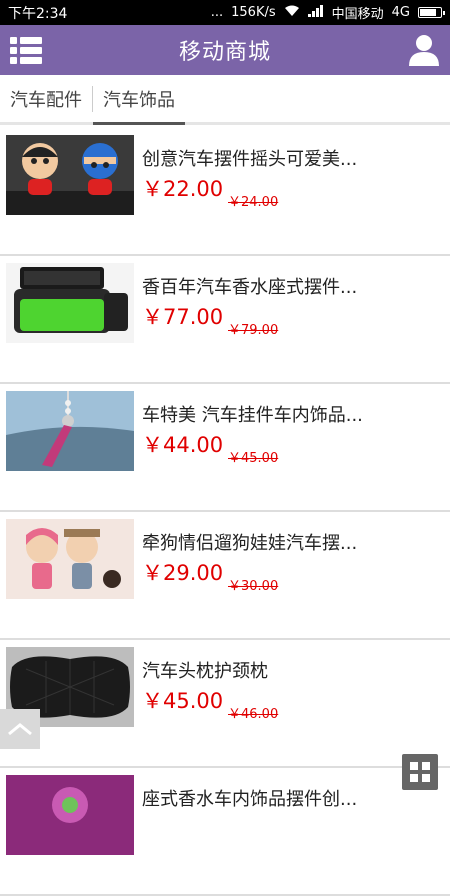  Describe the element at coordinates (431, 12) in the screenshot. I see `battery-icon` at that location.